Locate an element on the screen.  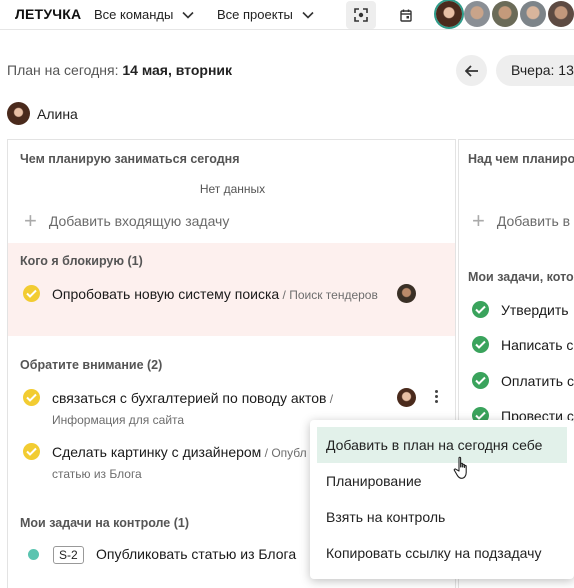
task-tag: S-2 is located at coordinates (68, 555).